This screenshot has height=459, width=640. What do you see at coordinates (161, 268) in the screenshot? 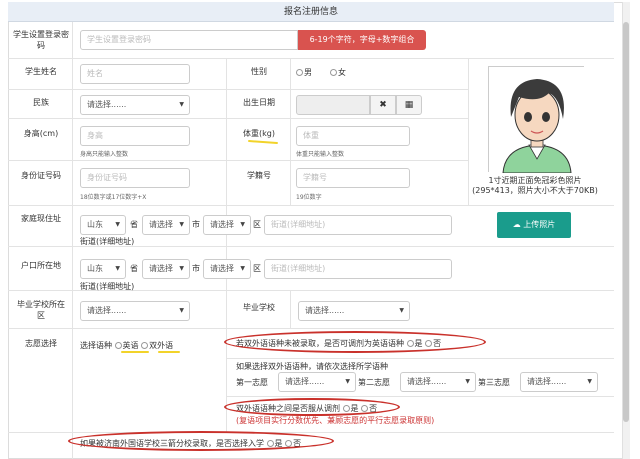
I see `reg-city-value: 请选择` at bounding box center [161, 268].